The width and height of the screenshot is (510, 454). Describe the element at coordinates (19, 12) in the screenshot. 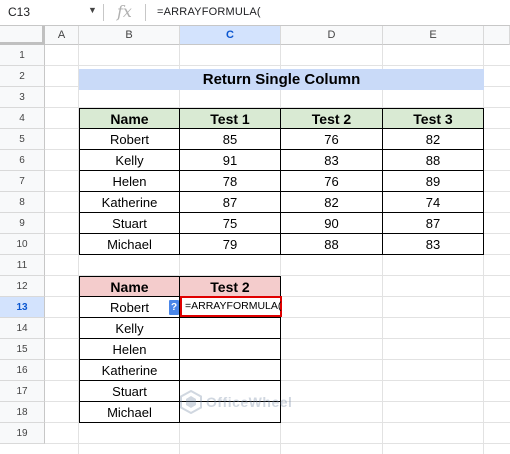

I see `name-box-ref: C13` at that location.